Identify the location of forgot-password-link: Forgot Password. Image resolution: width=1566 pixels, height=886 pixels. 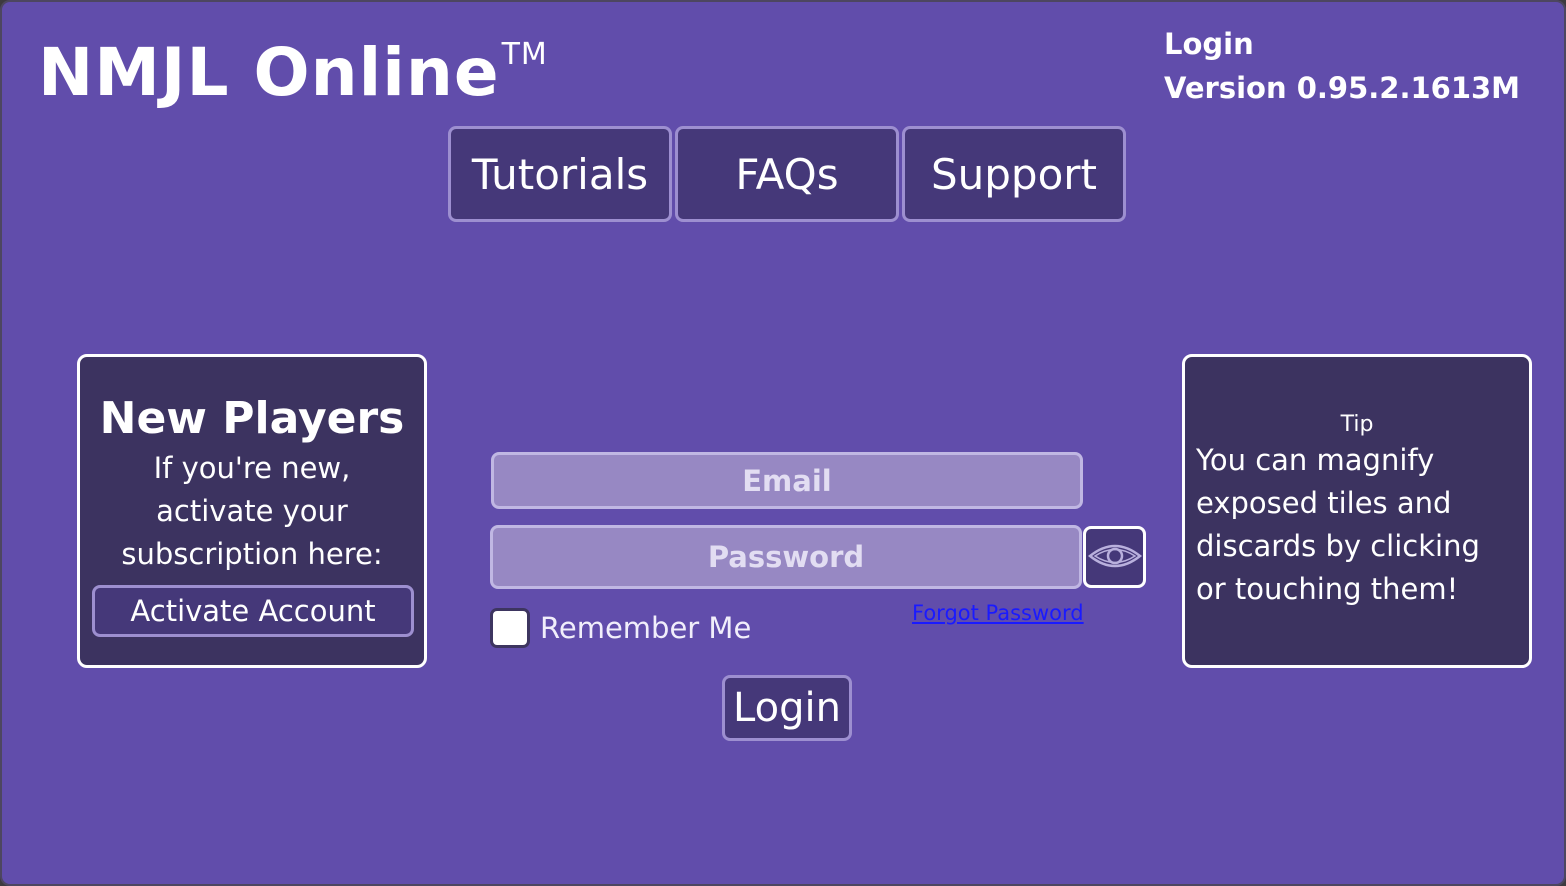
(998, 613).